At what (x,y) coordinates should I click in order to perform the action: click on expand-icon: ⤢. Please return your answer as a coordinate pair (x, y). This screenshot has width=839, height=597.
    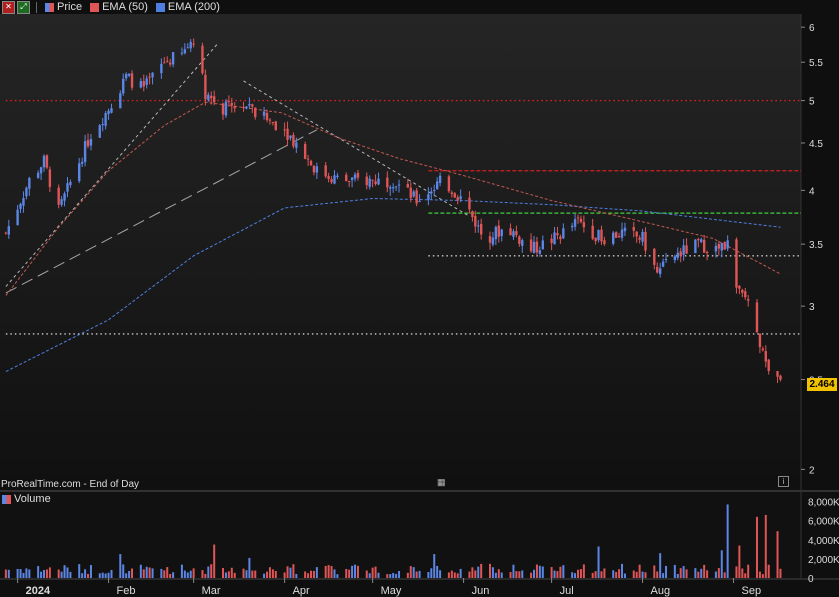
    Looking at the image, I should click on (23, 7).